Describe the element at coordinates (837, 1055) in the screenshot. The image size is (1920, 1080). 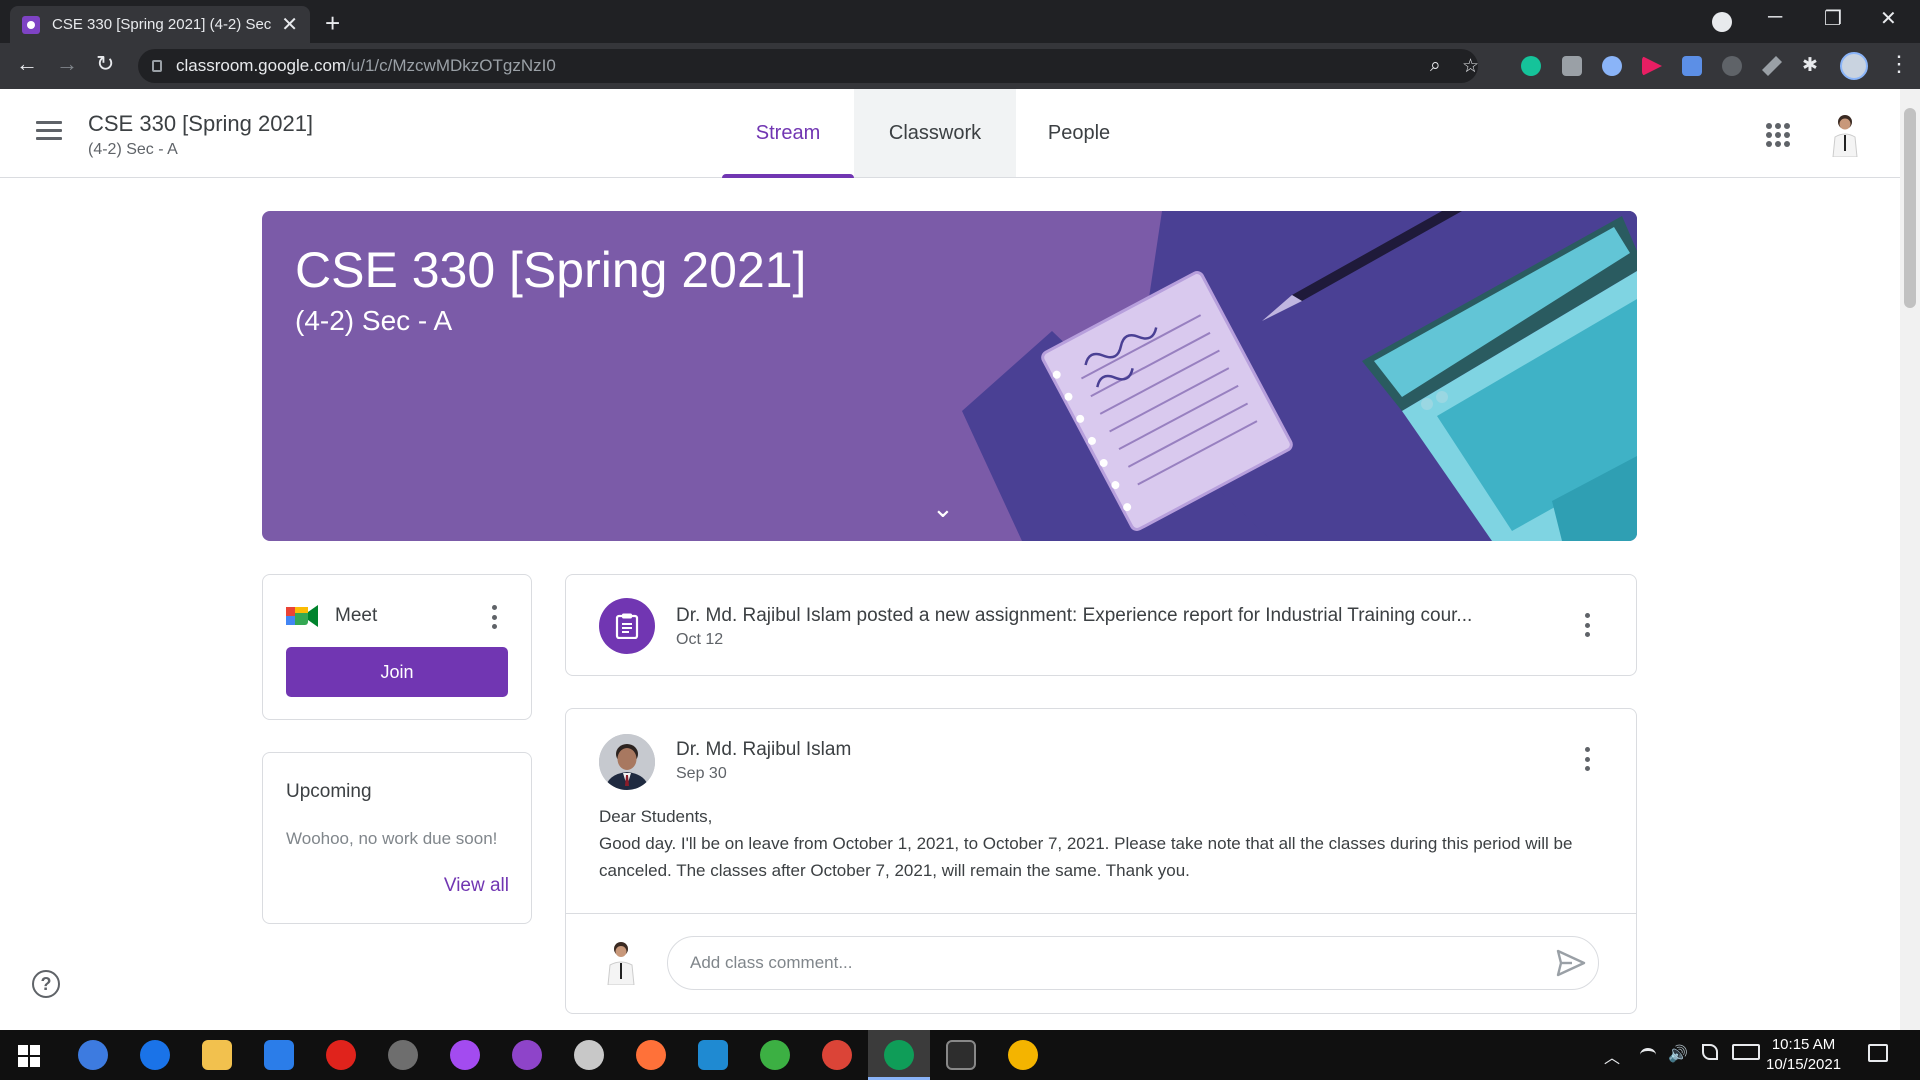
I see `chrome-taskbar-icon` at that location.